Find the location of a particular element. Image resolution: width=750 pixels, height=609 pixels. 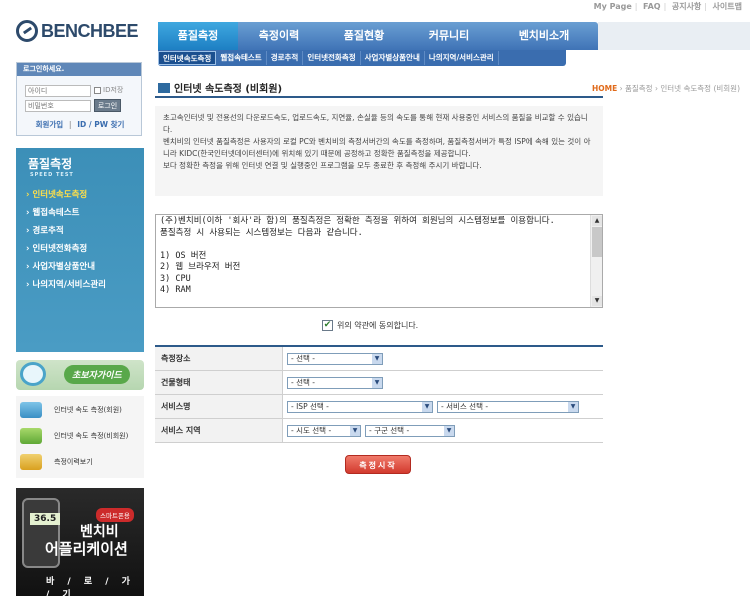

side-item-voip: › 인터넷전화측정 is located at coordinates (56, 248).